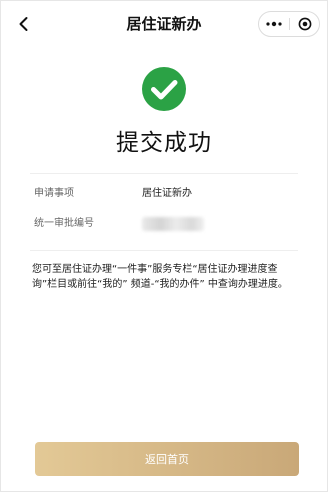  I want to click on mini-program-capsule, so click(289, 24).